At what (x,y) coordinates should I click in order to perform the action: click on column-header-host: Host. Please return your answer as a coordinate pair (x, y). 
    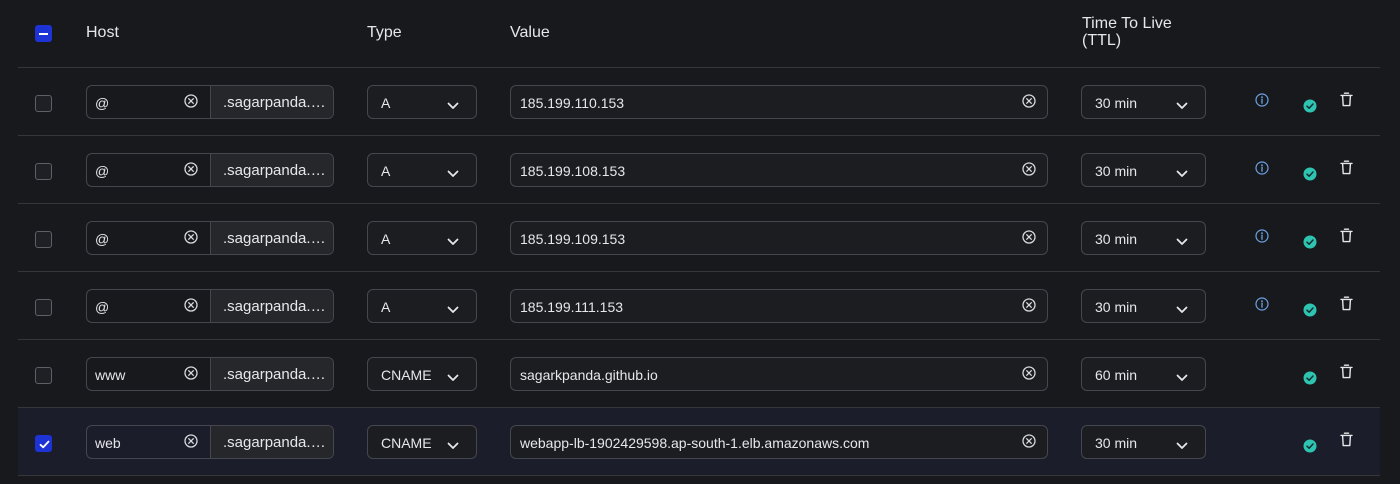
    Looking at the image, I should click on (102, 32).